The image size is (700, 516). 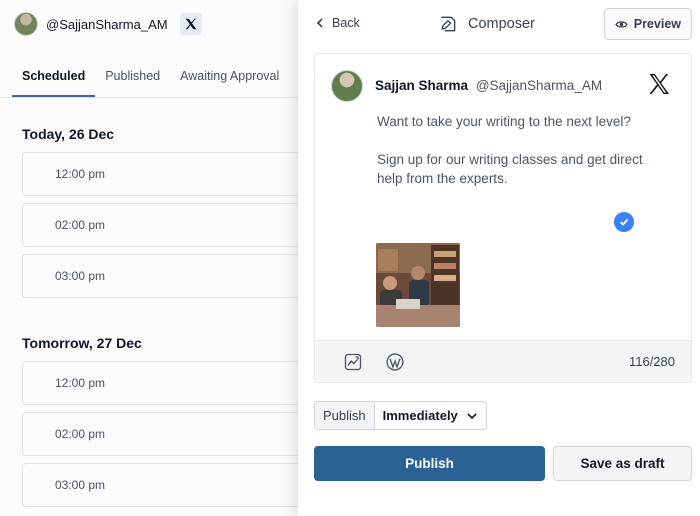 What do you see at coordinates (346, 23) in the screenshot?
I see `back-label: Back` at bounding box center [346, 23].